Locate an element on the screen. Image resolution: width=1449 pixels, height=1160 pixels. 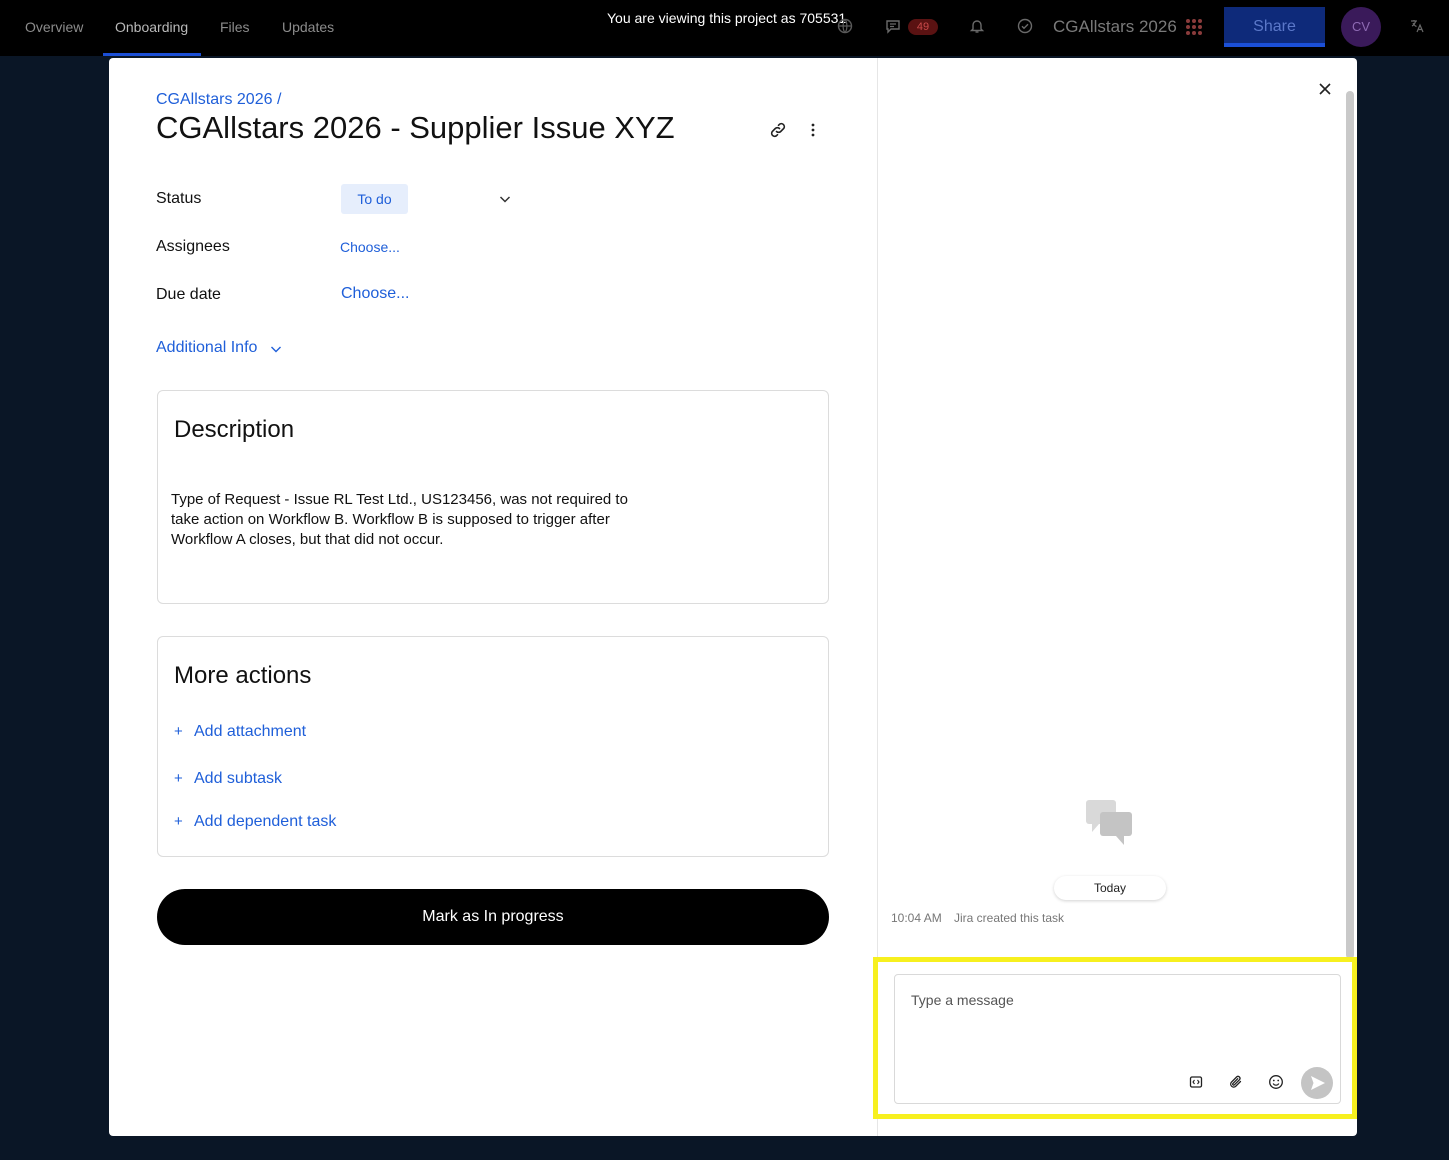
tab-files: Files is located at coordinates (235, 28).